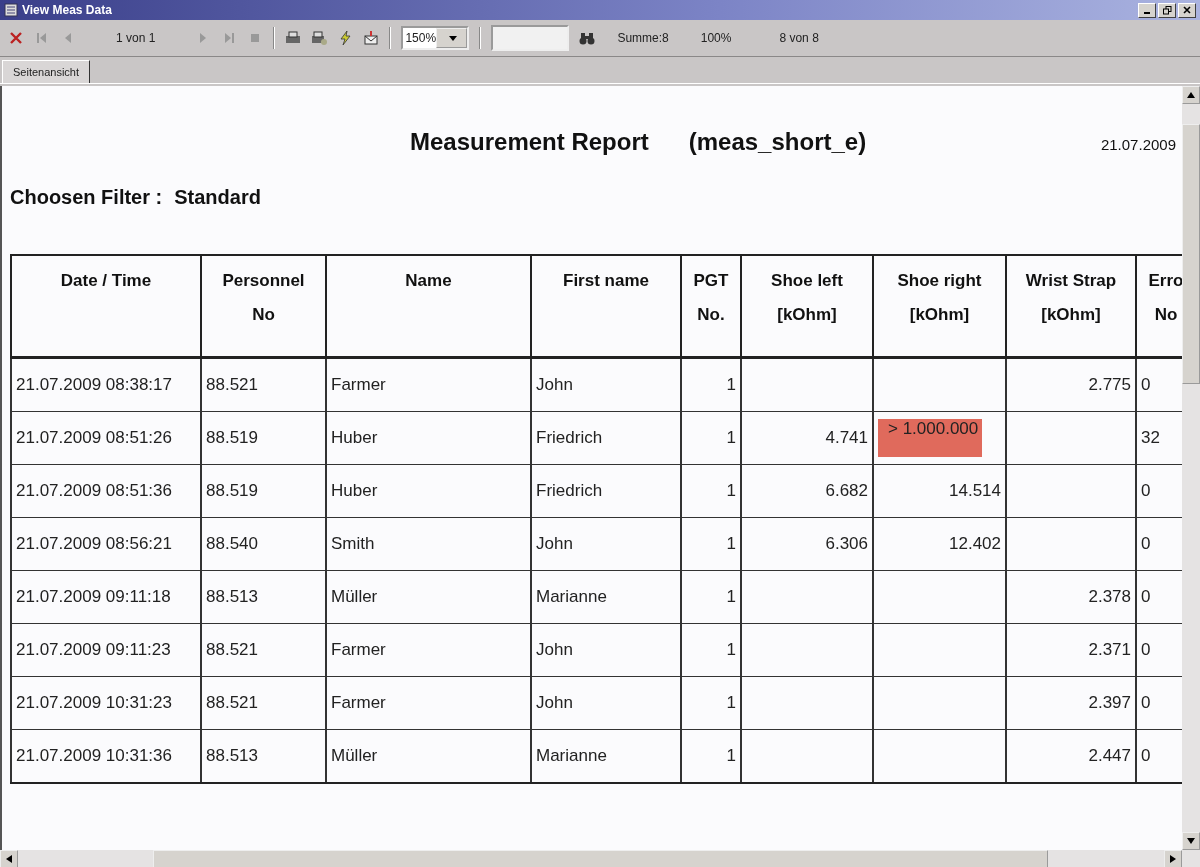  Describe the element at coordinates (263, 306) in the screenshot. I see `column-header: Personnel No` at that location.